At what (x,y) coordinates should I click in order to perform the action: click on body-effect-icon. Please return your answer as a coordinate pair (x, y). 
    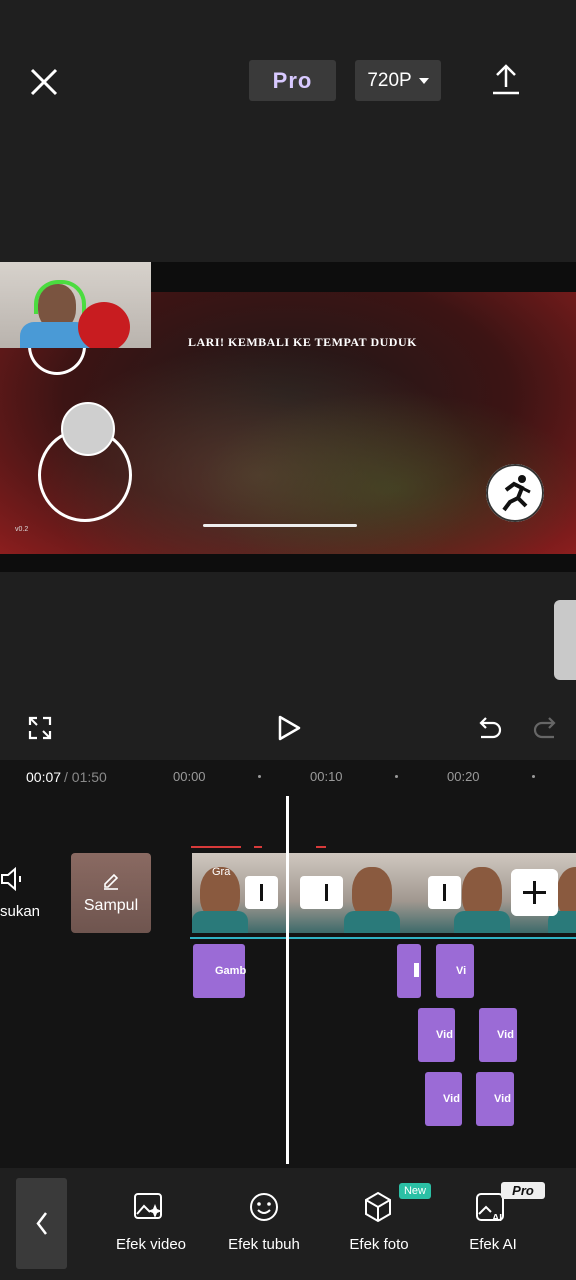
    Looking at the image, I should click on (264, 1207).